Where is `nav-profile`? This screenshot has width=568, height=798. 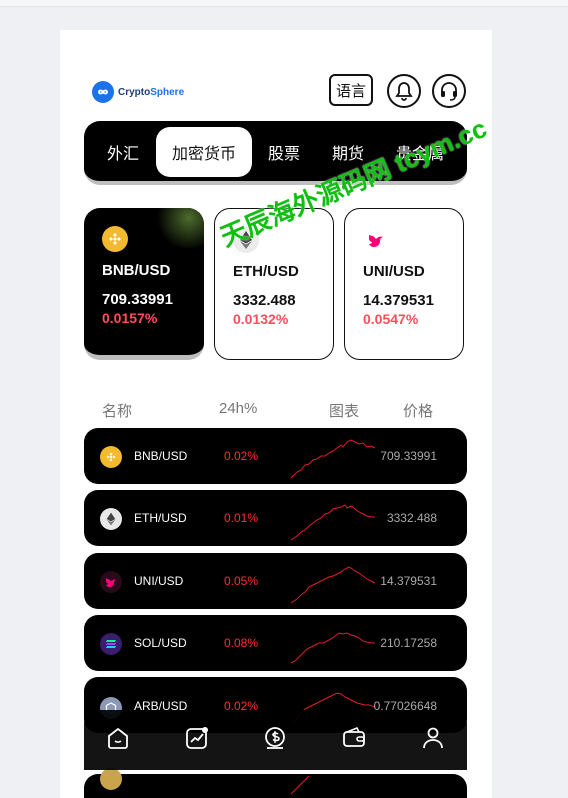 nav-profile is located at coordinates (433, 738).